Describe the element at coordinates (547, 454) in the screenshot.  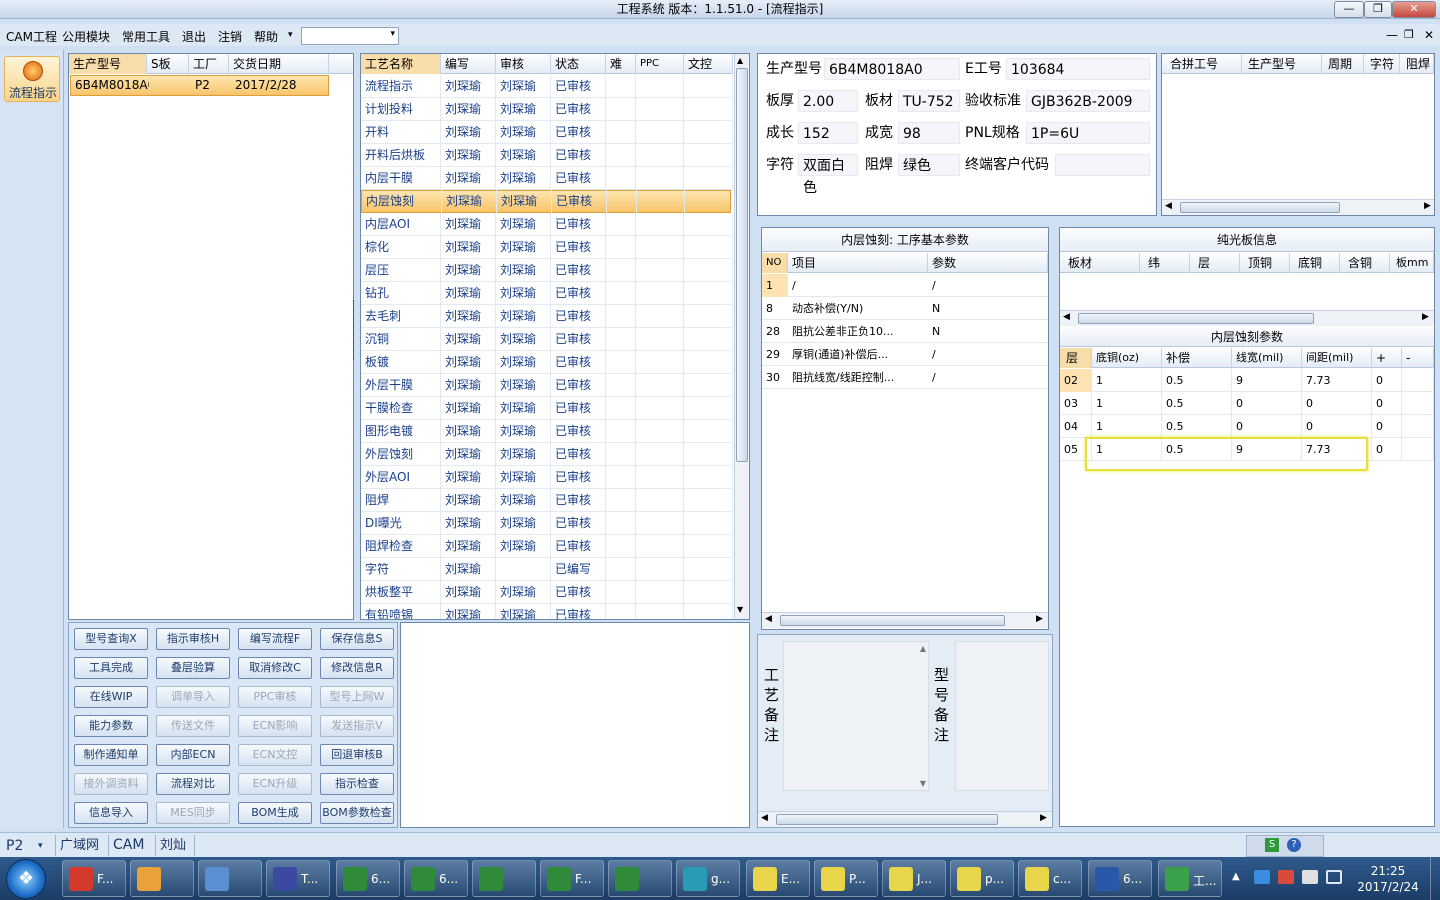
I see `table-row: 外层蚀刻 刘琛瑜 刘琛瑜 已审核` at that location.